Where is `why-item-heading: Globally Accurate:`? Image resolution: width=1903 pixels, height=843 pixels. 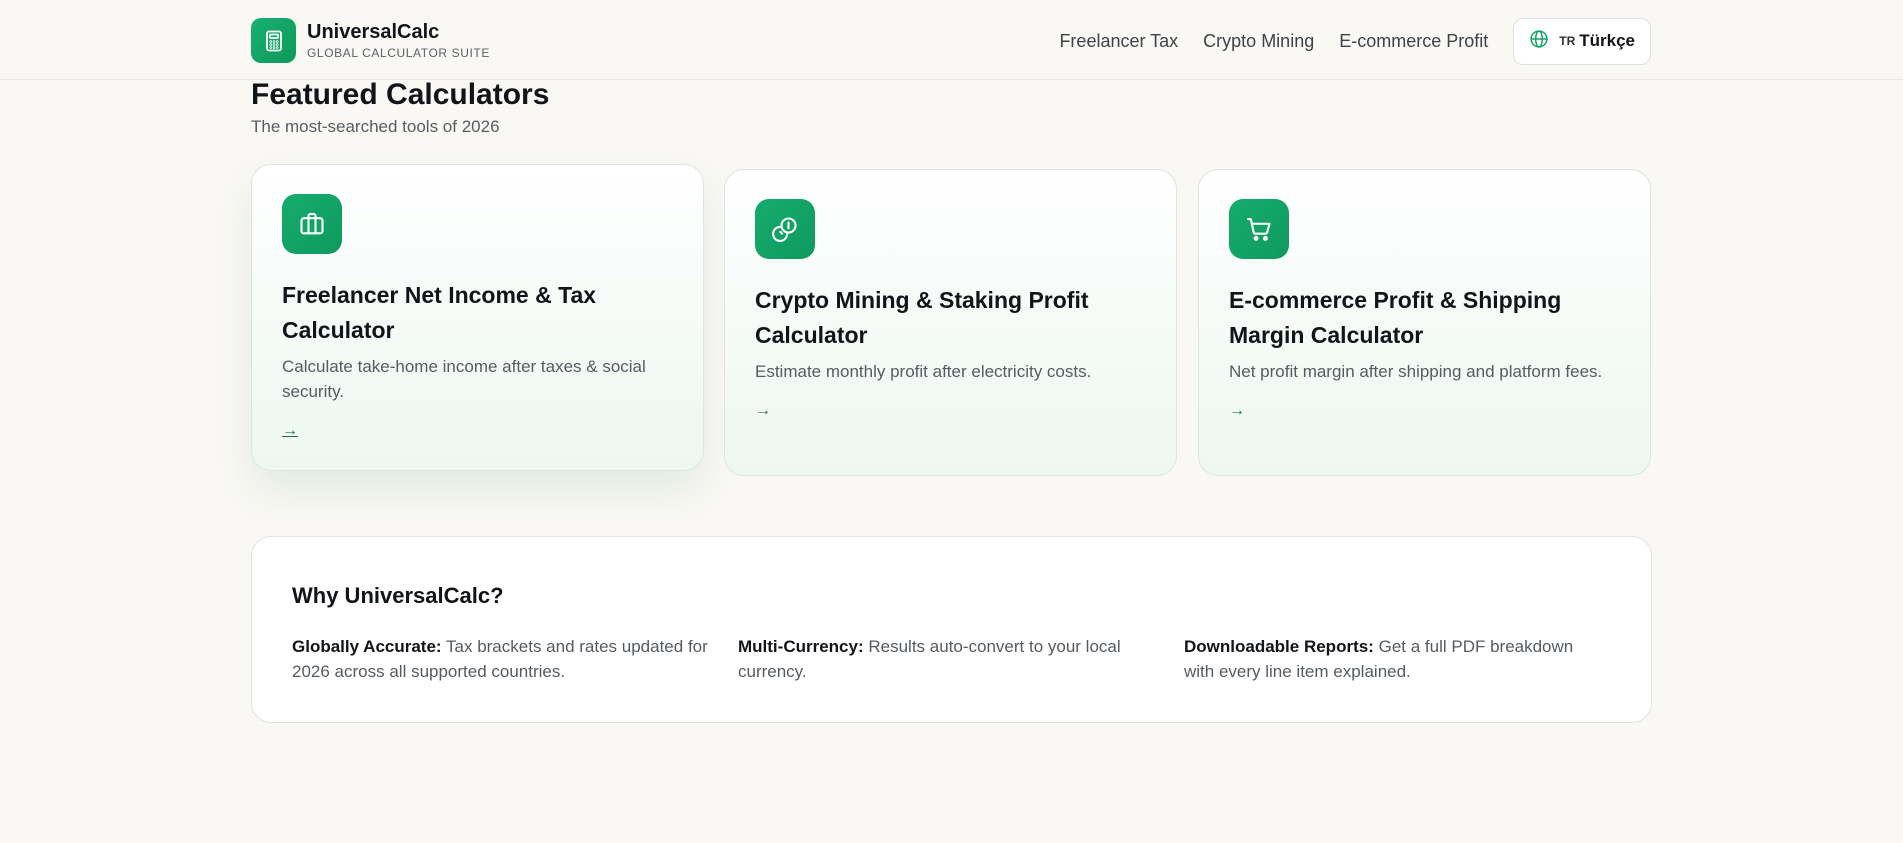
why-item-heading: Globally Accurate: is located at coordinates (367, 646).